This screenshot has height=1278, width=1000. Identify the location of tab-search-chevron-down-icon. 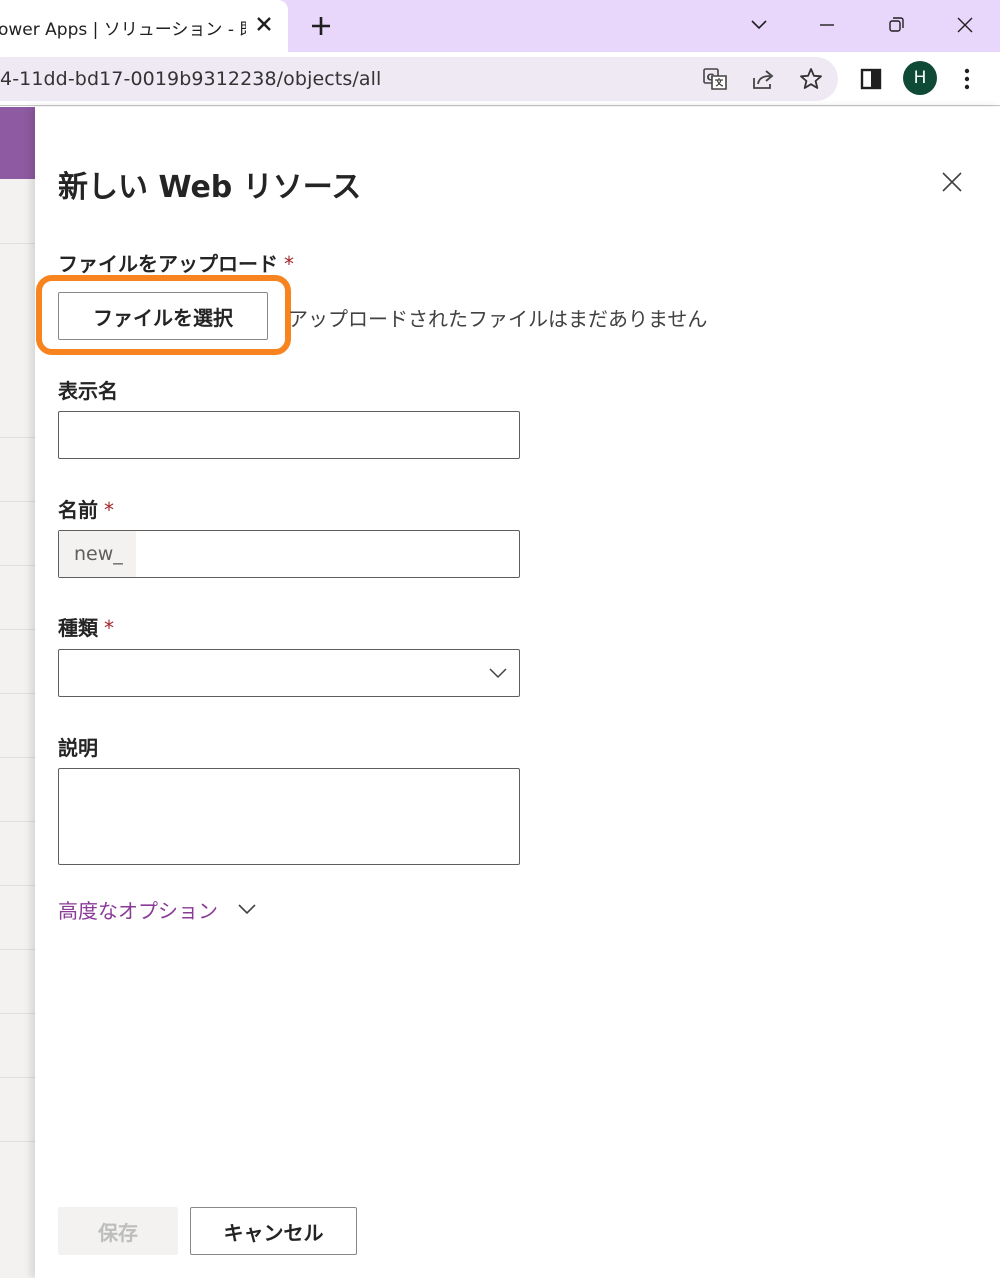
(759, 25).